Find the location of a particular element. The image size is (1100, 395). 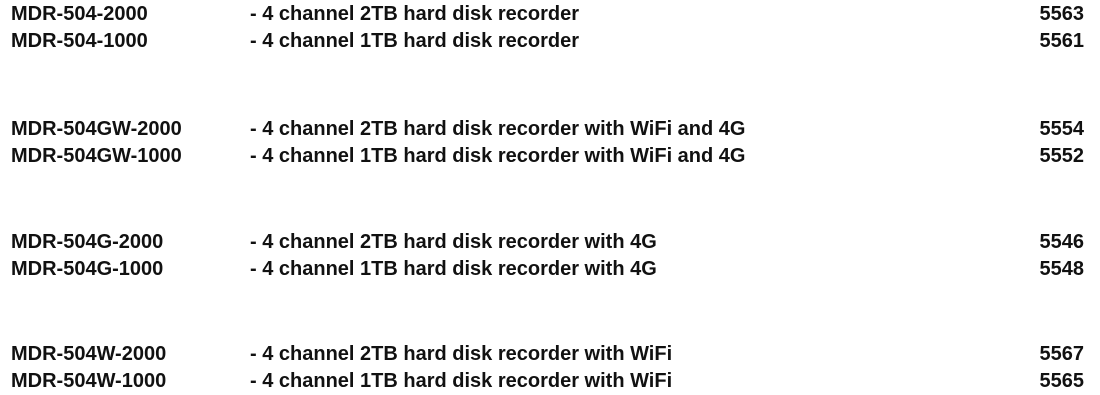

model-number: MDR-504G-2000 is located at coordinates (87, 242).